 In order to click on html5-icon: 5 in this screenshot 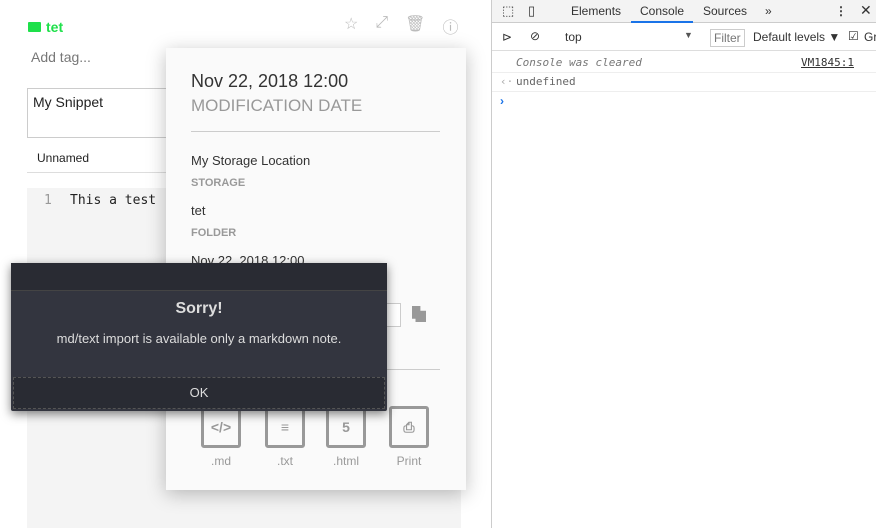, I will do `click(346, 427)`.